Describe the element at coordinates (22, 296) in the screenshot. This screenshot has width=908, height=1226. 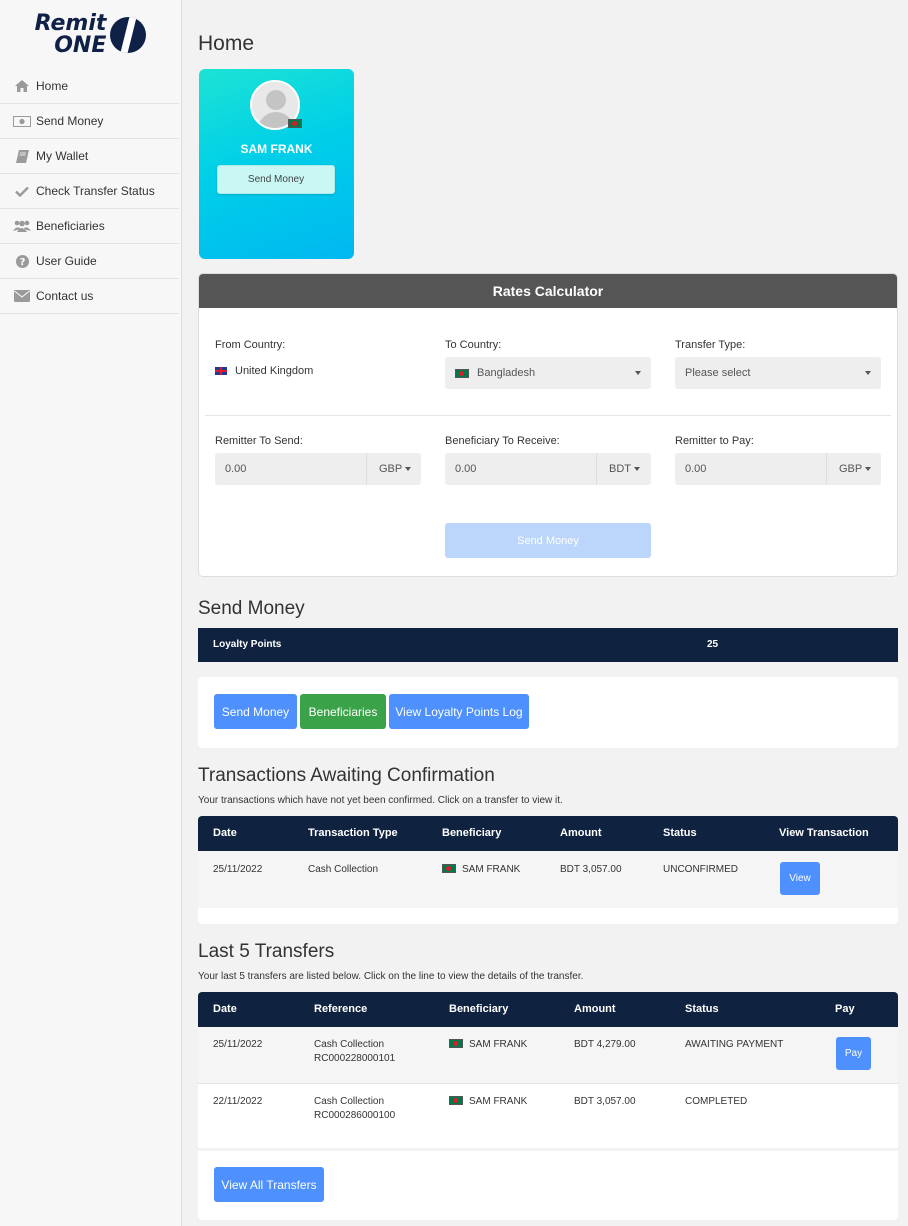
I see `envelope-icon` at that location.